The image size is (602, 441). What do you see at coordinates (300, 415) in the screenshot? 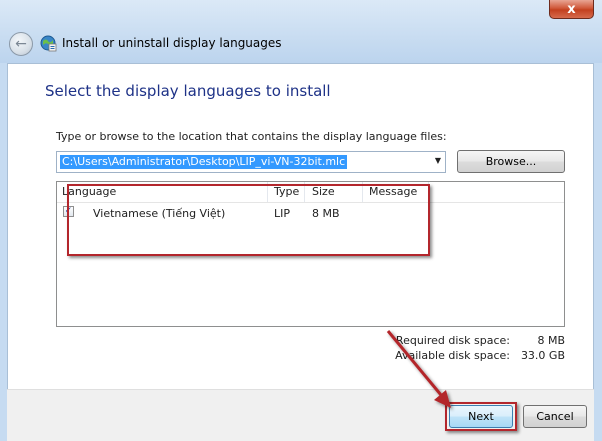
I see `button-bar: Next Cancel` at bounding box center [300, 415].